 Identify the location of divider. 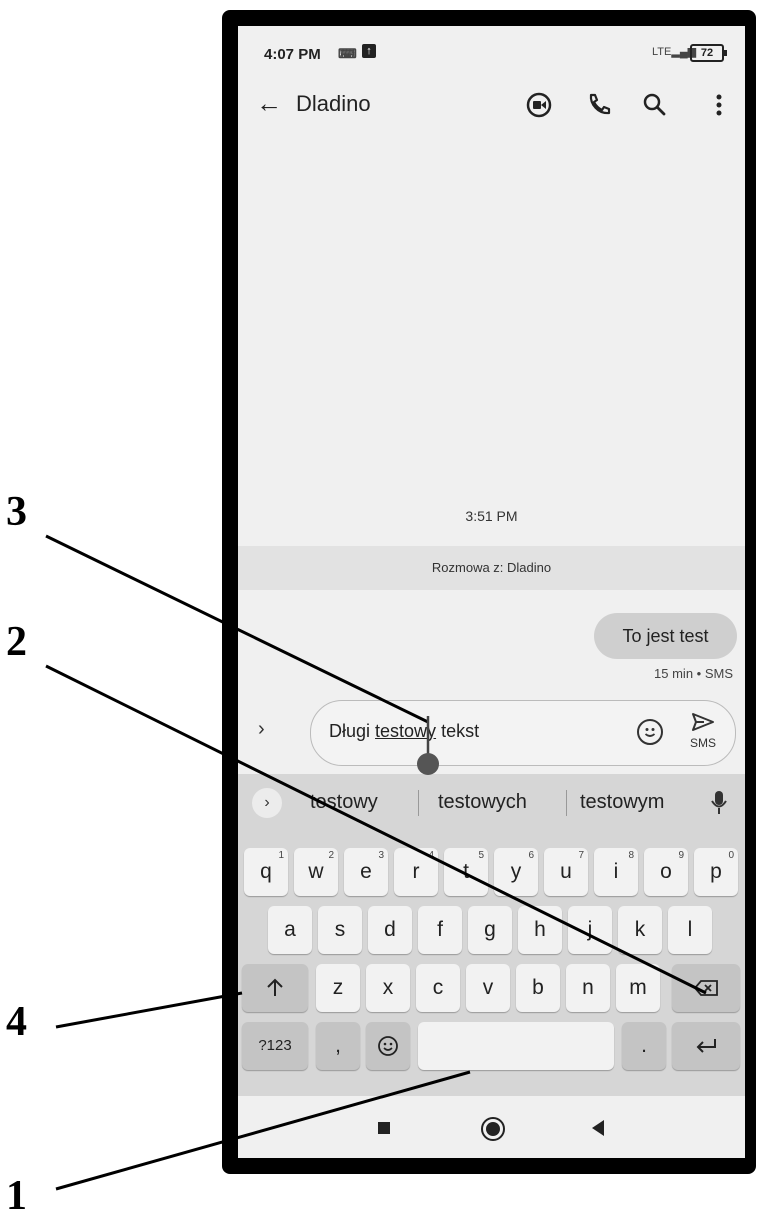
(566, 803).